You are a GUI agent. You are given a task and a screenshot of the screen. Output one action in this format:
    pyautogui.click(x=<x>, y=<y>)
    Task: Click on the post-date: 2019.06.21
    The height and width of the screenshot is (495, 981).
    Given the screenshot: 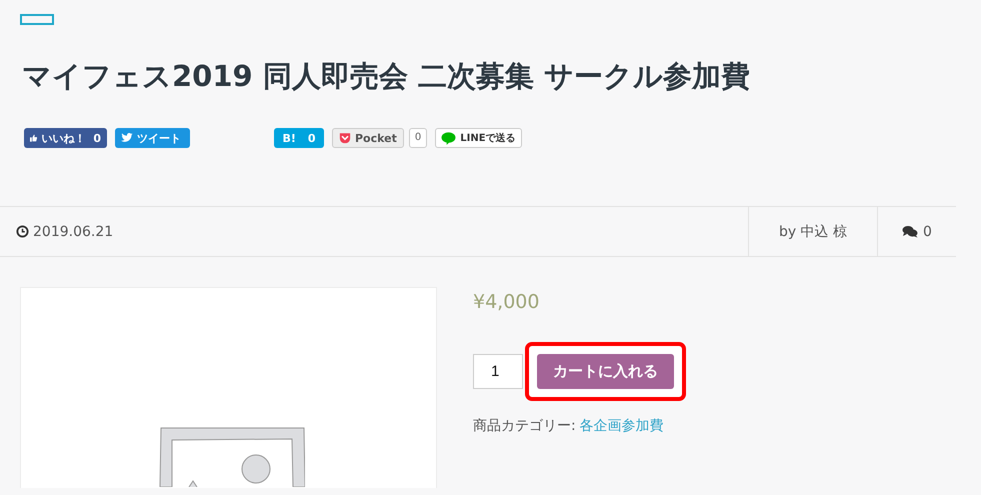 What is the action you would take?
    pyautogui.click(x=73, y=232)
    